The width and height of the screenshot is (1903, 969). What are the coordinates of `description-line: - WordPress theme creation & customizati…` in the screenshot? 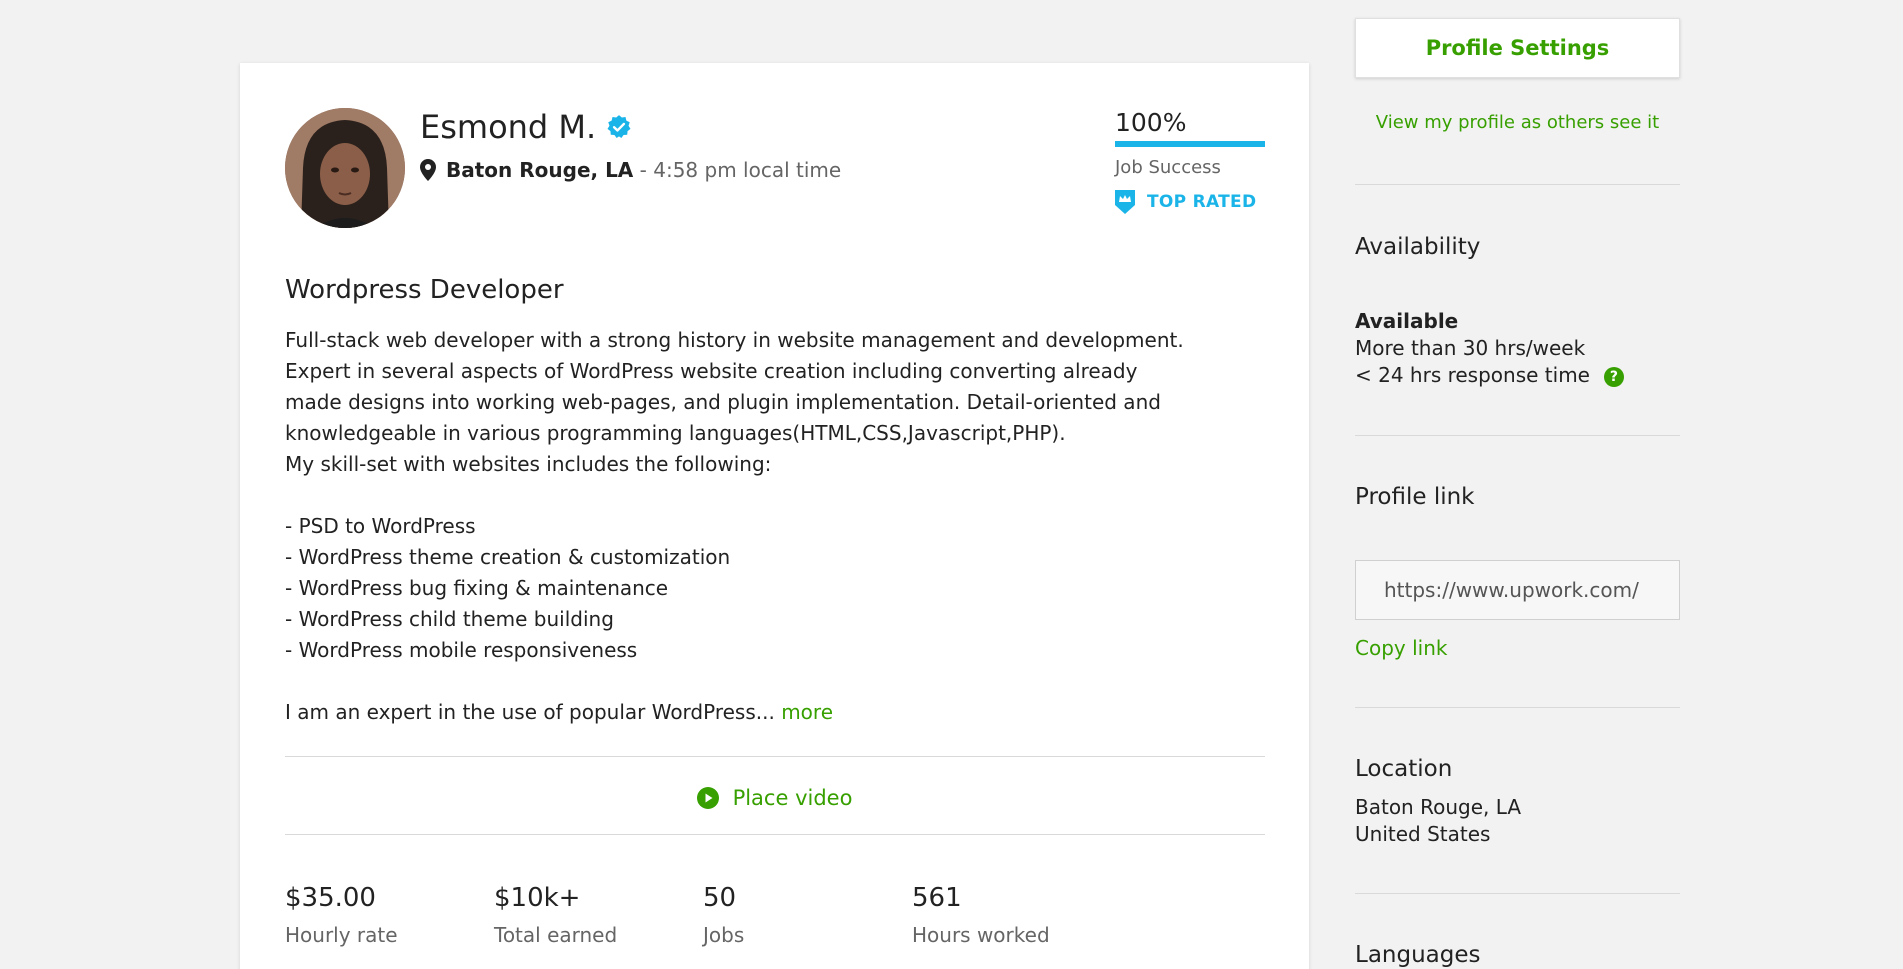 It's located at (508, 557).